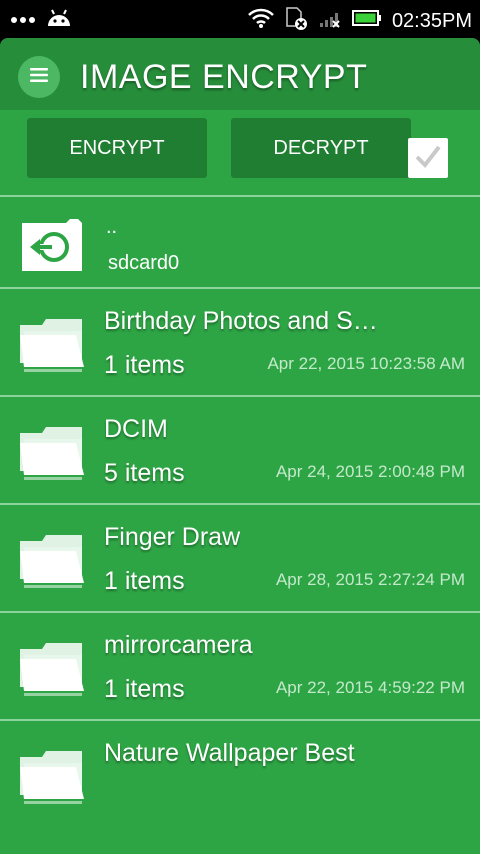  What do you see at coordinates (366, 363) in the screenshot?
I see `folder-date: Apr 22, 2015 10:23:58 AM` at bounding box center [366, 363].